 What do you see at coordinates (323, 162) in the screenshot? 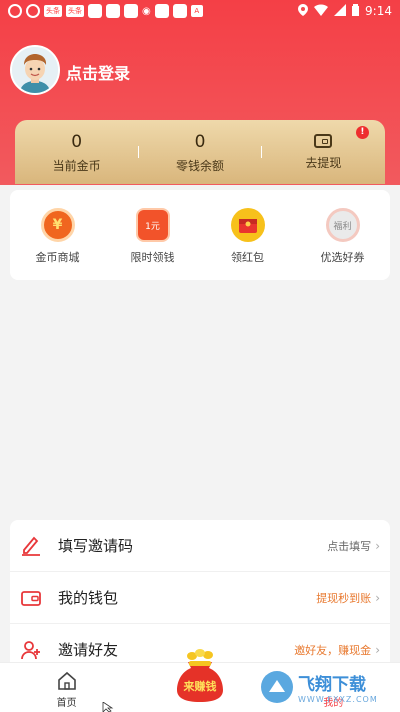
I see `withdraw-label: 去提现` at bounding box center [323, 162].